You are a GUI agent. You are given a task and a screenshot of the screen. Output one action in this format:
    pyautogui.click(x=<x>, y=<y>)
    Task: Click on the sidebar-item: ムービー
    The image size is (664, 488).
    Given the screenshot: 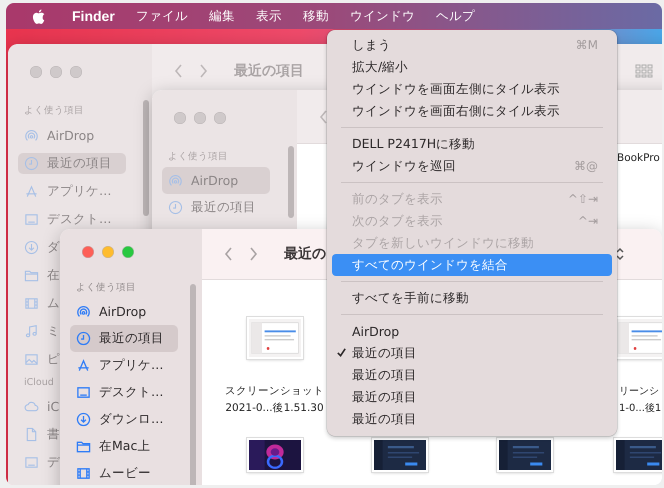 What is the action you would take?
    pyautogui.click(x=111, y=472)
    